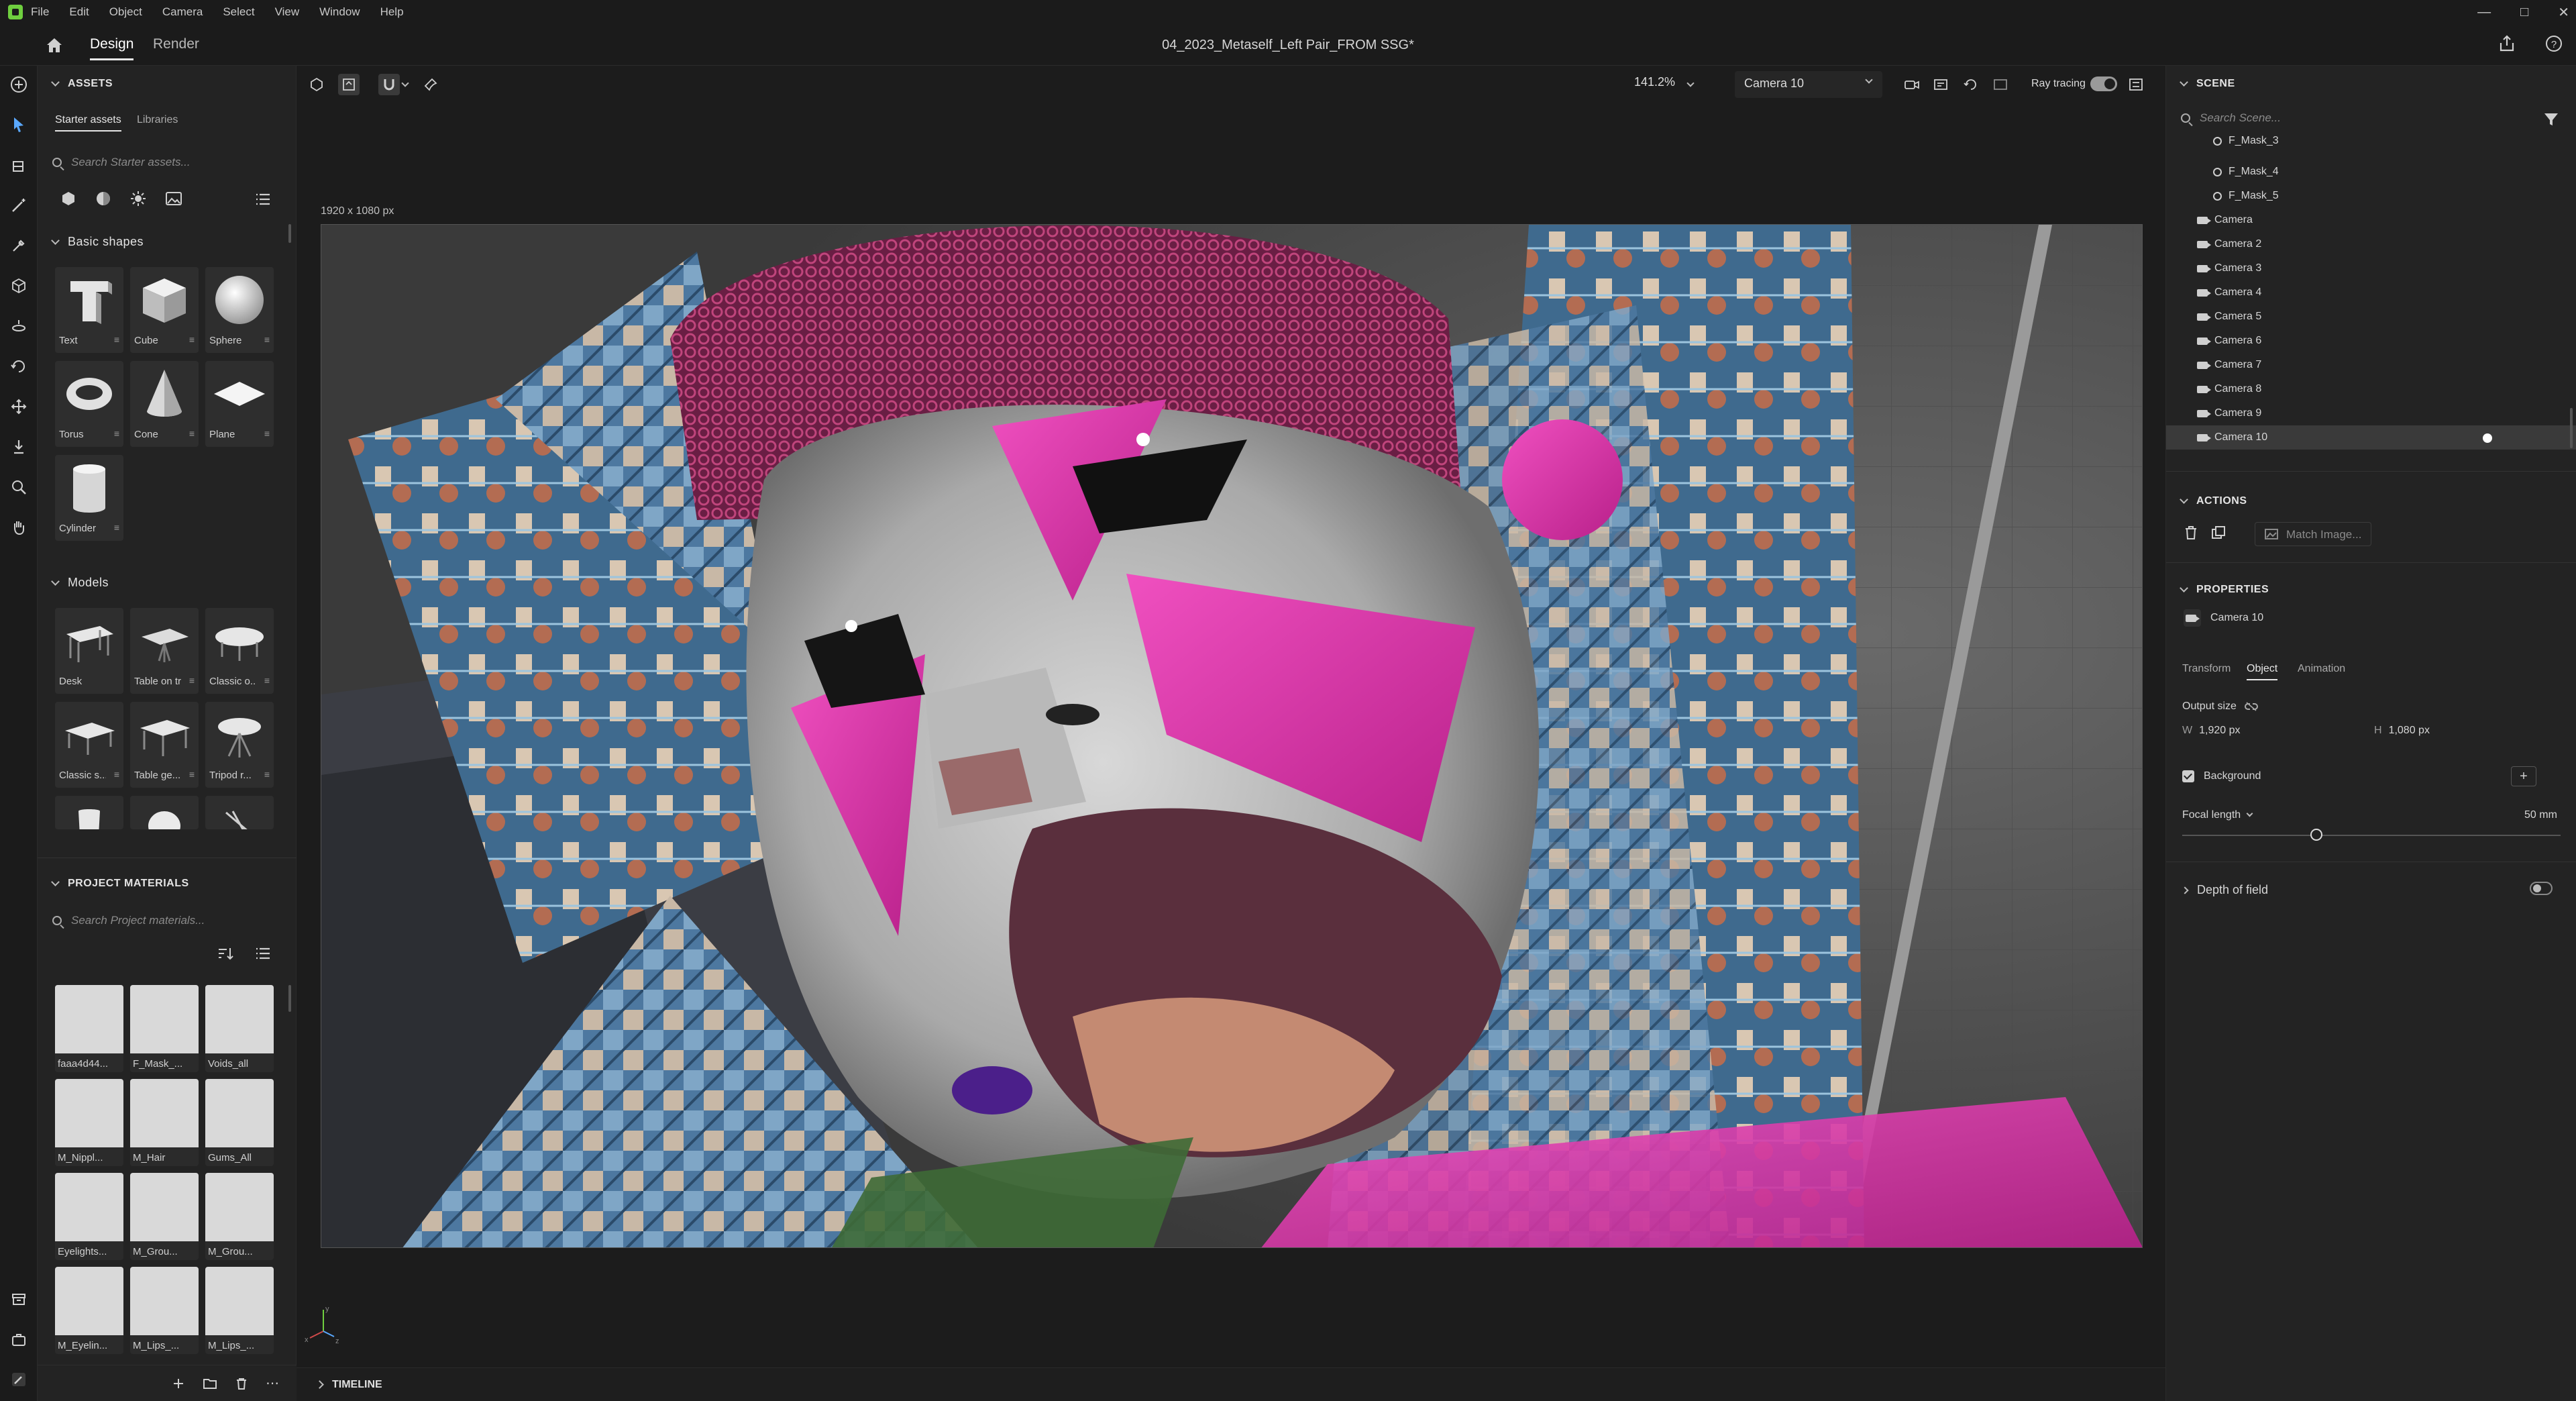 The height and width of the screenshot is (1401, 2576). What do you see at coordinates (2000, 84) in the screenshot?
I see `render-preview-icon` at bounding box center [2000, 84].